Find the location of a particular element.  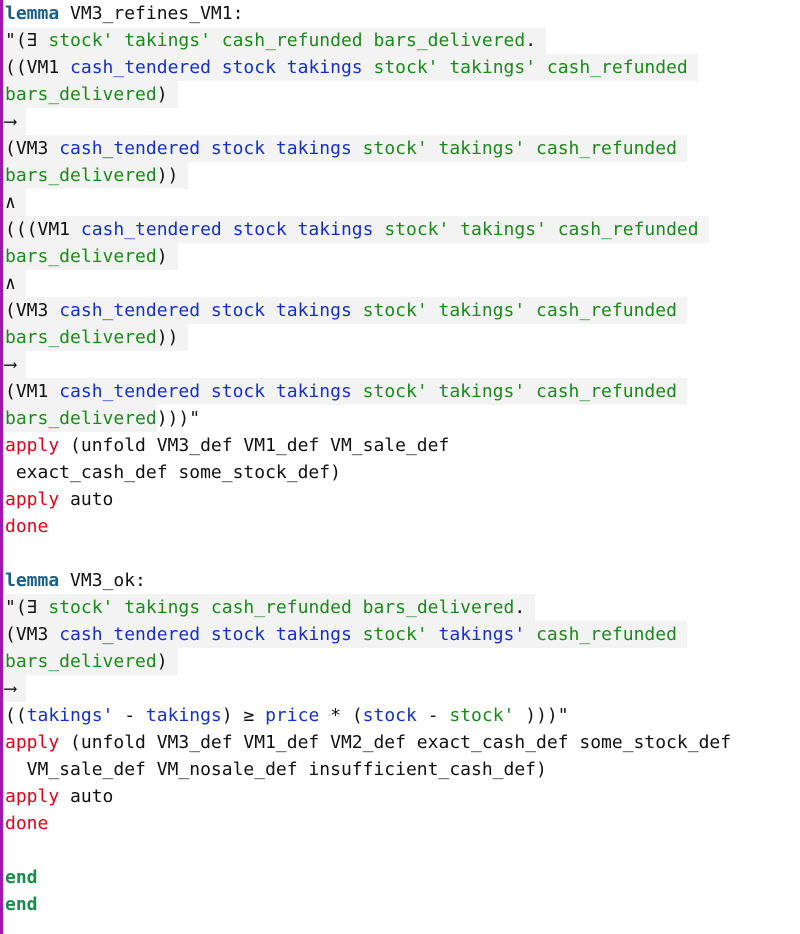

code-line: ∧ is located at coordinates (400, 202).